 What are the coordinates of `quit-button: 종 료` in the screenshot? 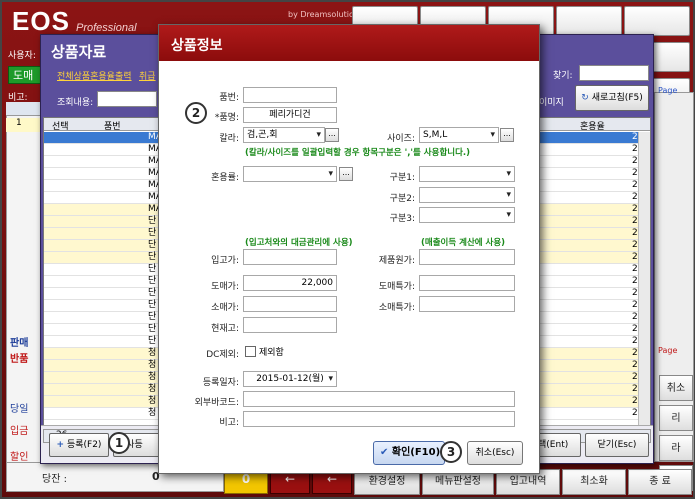 It's located at (660, 482).